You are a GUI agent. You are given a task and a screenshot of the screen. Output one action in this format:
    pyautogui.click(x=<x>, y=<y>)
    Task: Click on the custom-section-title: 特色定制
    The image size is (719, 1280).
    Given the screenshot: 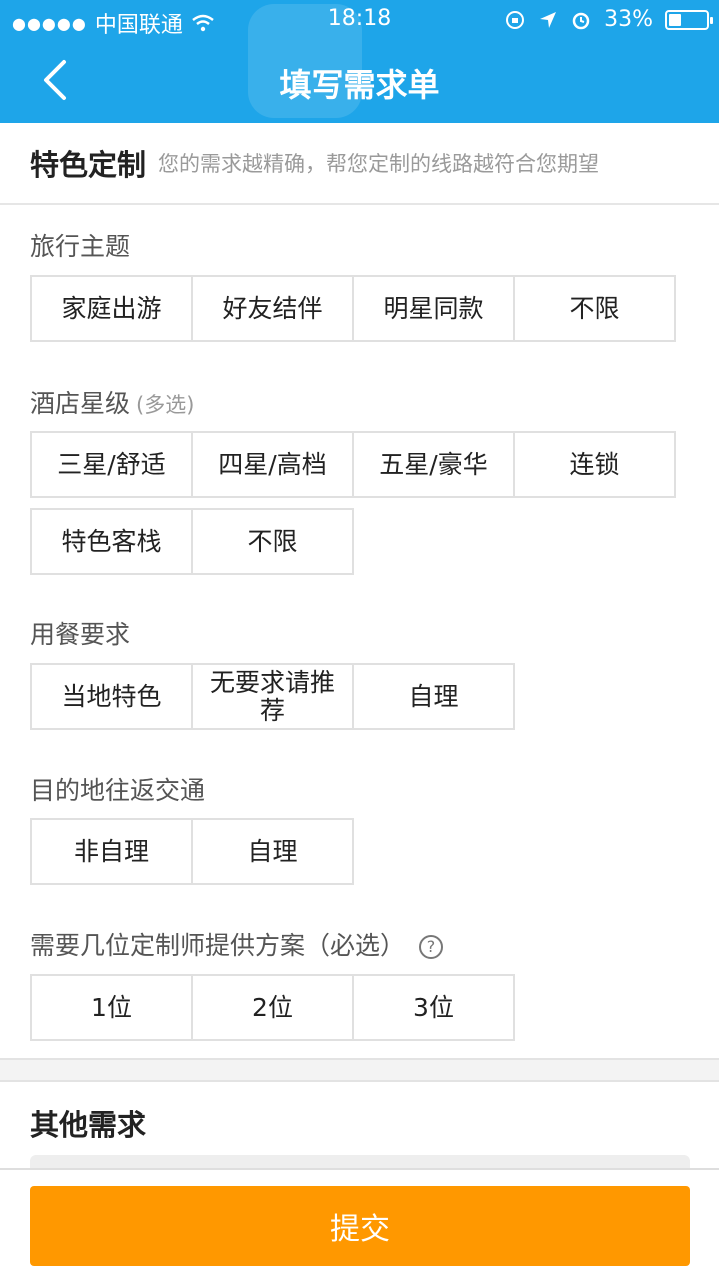 What is the action you would take?
    pyautogui.click(x=88, y=165)
    